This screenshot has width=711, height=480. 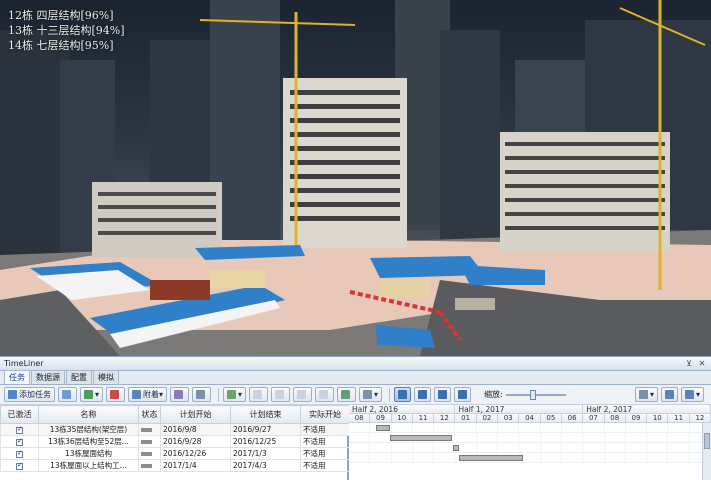 I want to click on attach-dropdown: 附着 ▾, so click(x=148, y=394).